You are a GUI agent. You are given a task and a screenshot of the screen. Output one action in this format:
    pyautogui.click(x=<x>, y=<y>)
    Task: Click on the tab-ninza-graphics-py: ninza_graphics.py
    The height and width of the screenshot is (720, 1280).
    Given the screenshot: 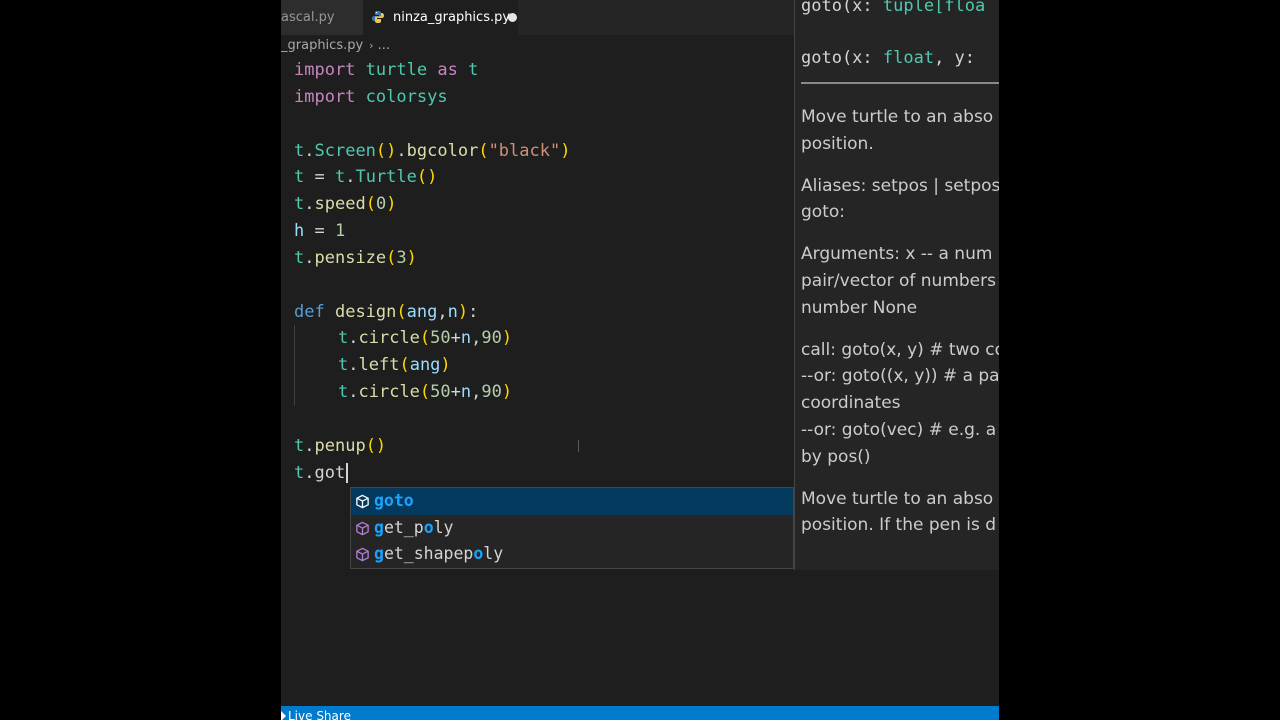 What is the action you would take?
    pyautogui.click(x=440, y=17)
    